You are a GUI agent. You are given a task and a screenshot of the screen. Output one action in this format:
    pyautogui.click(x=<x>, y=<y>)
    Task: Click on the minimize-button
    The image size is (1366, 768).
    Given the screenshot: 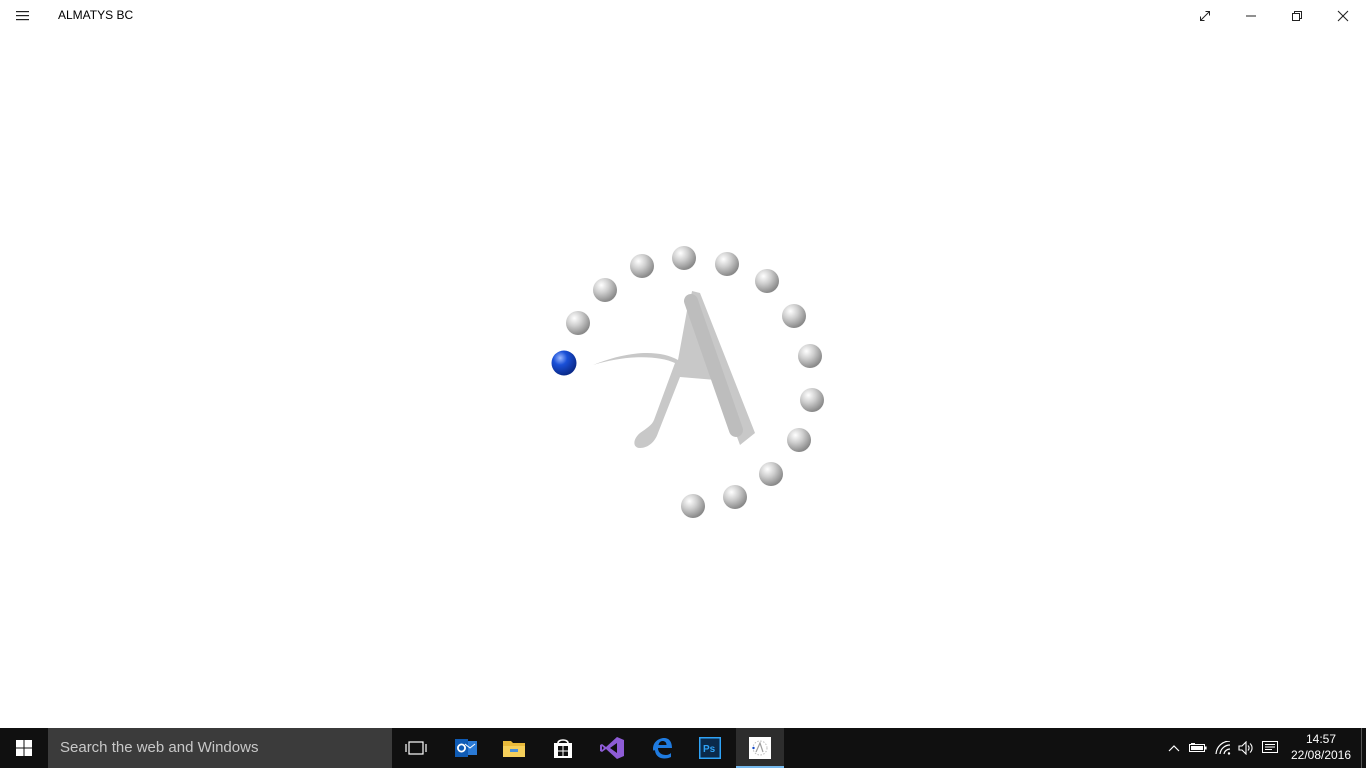 What is the action you would take?
    pyautogui.click(x=1251, y=16)
    